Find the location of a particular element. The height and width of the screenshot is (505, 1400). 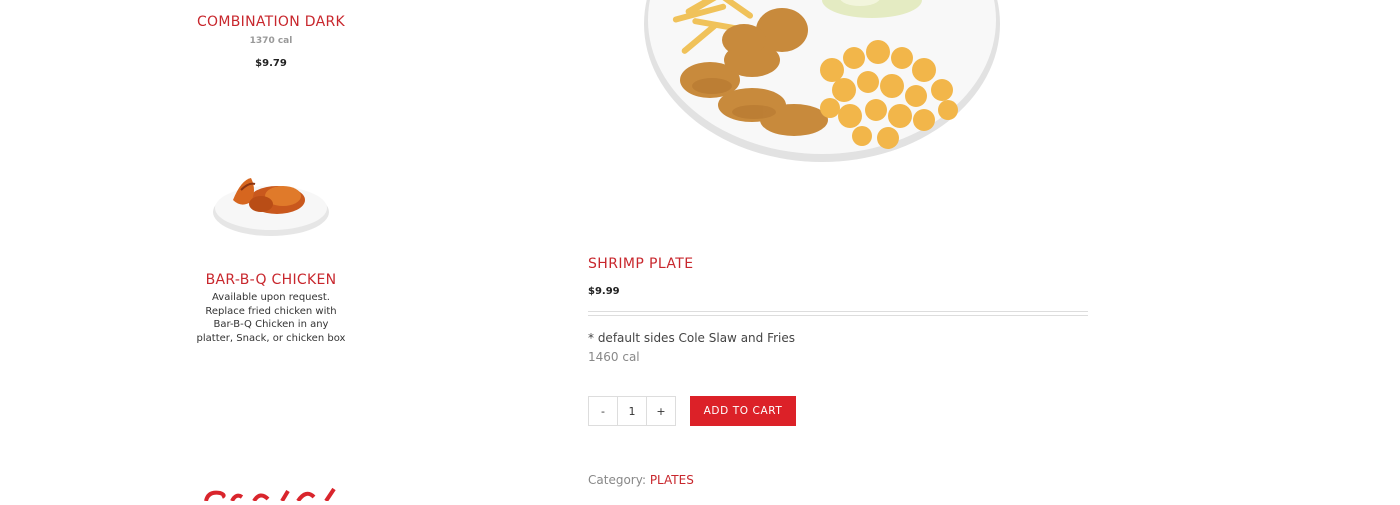

product-category: Category: PLATES is located at coordinates (641, 480).